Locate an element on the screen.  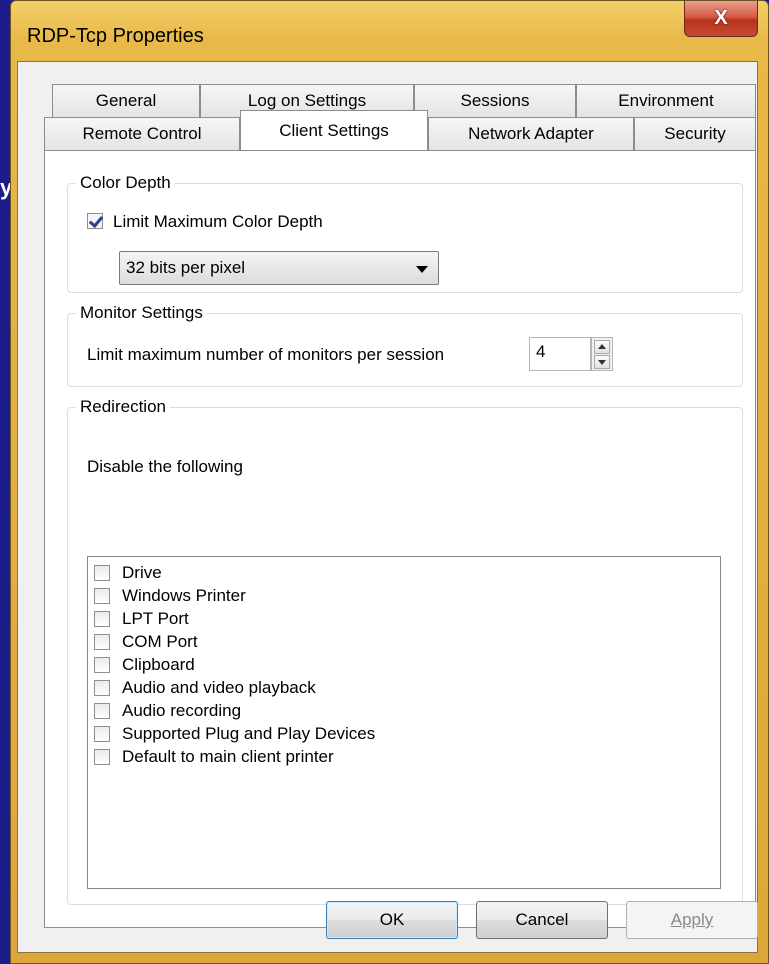
lpt-port-checkbox is located at coordinates (102, 619).